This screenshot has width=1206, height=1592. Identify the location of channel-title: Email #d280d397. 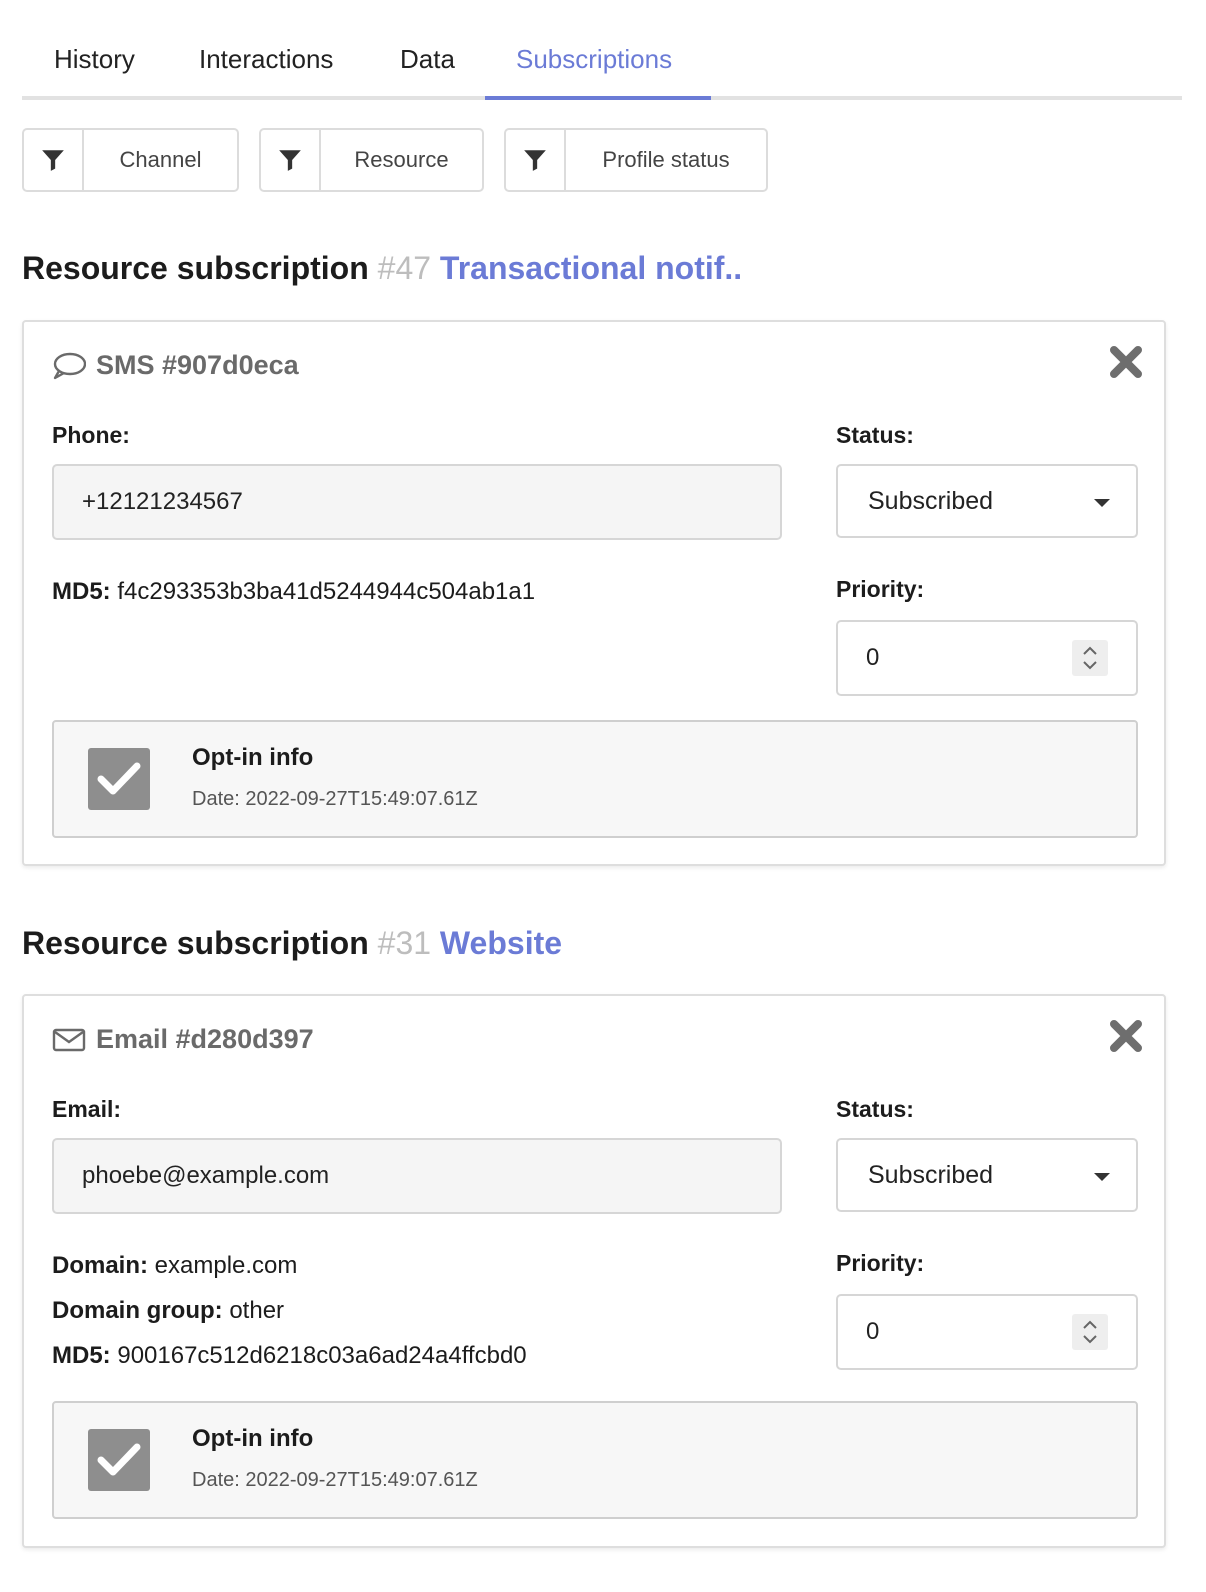
(205, 1039).